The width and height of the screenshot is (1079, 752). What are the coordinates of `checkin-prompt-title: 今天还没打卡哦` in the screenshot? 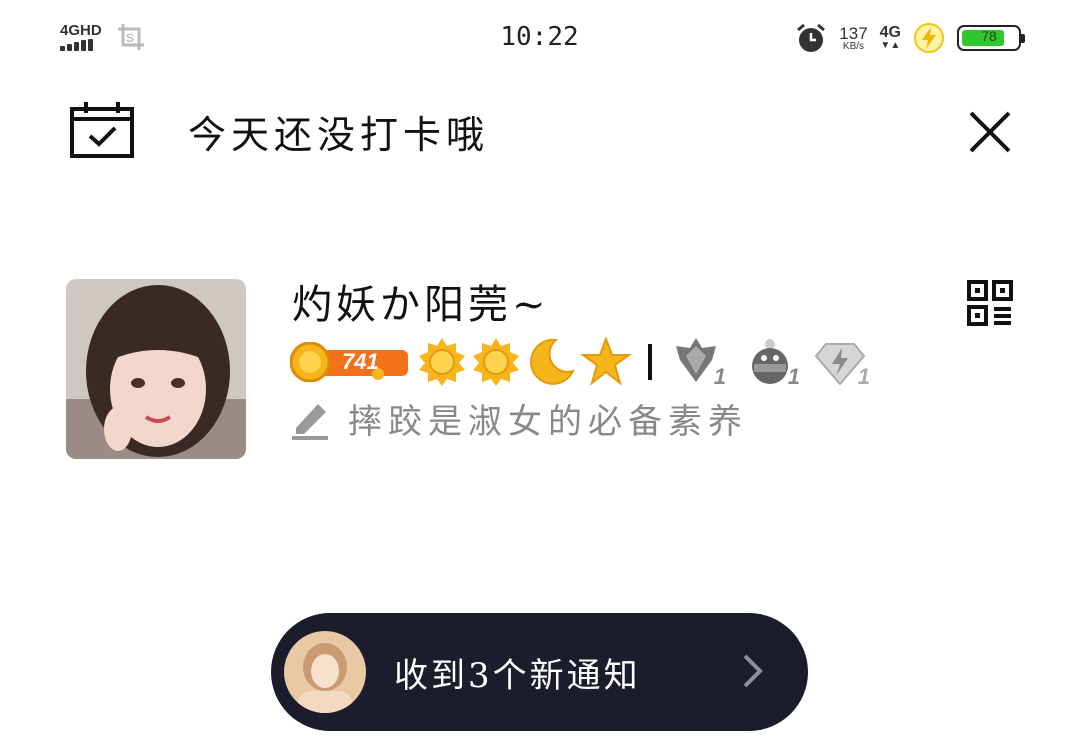 It's located at (338, 131).